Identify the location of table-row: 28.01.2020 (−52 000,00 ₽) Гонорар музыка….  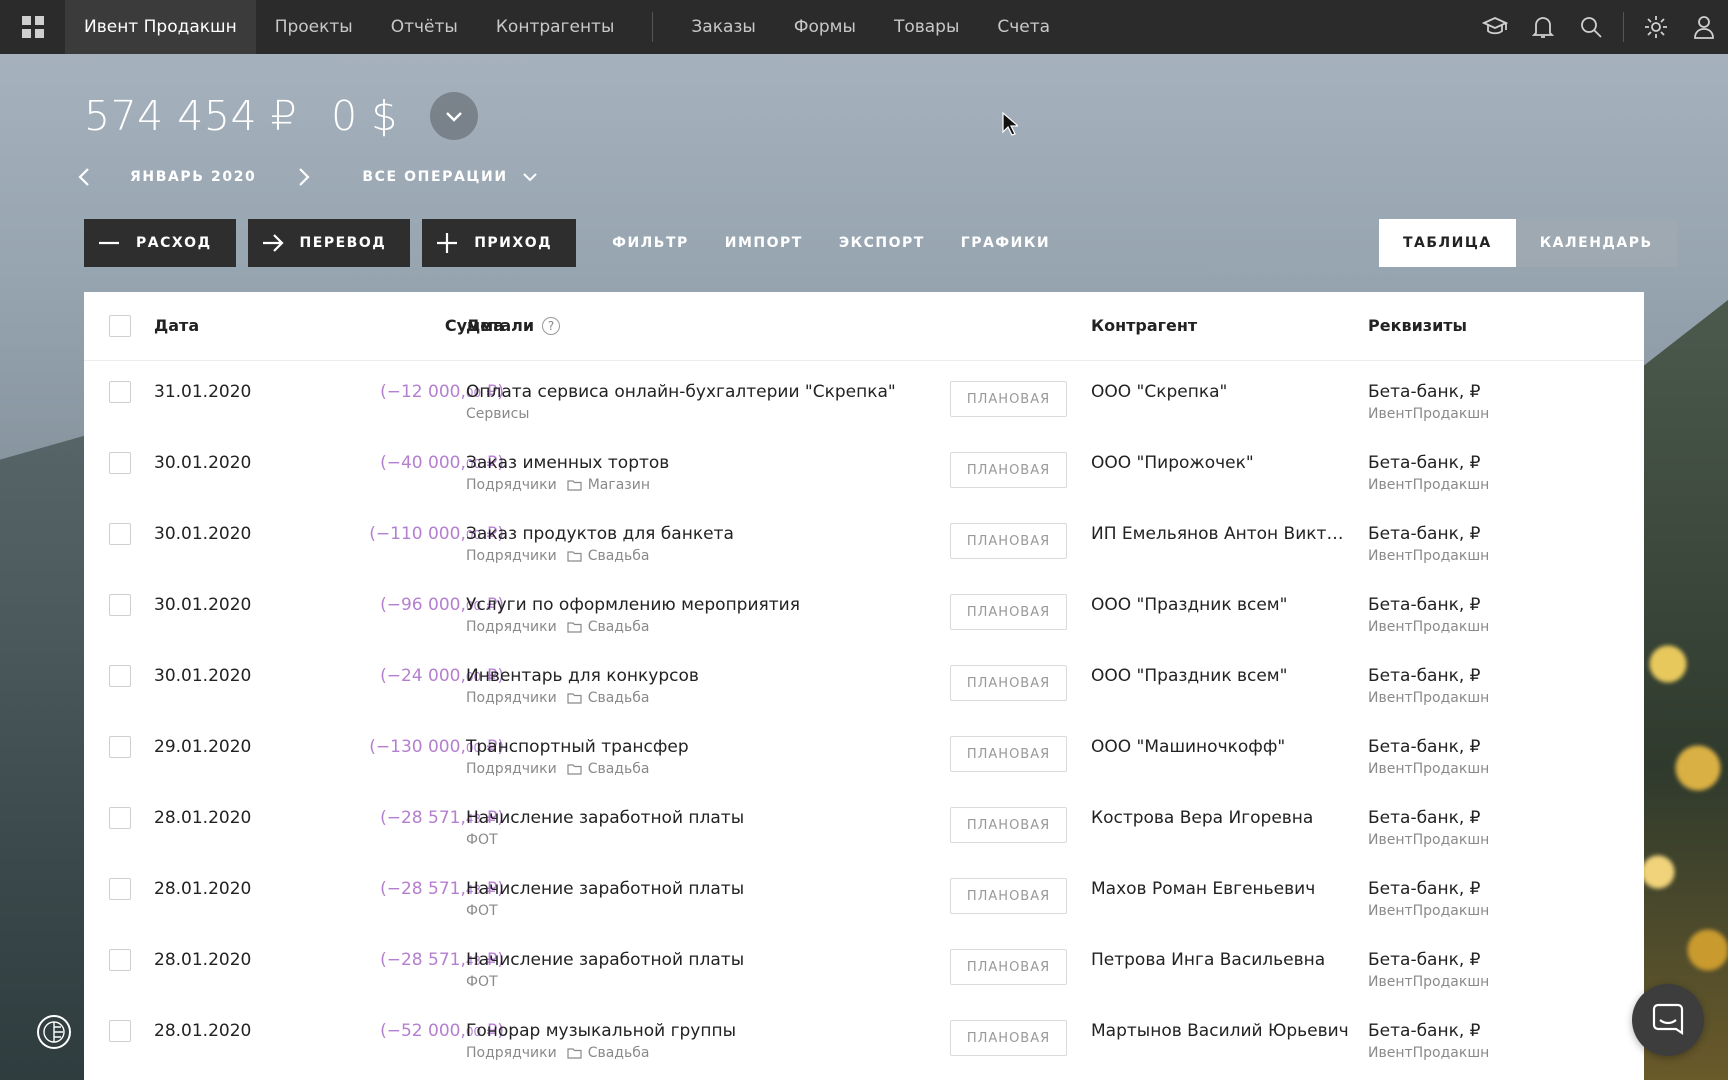
(864, 1035).